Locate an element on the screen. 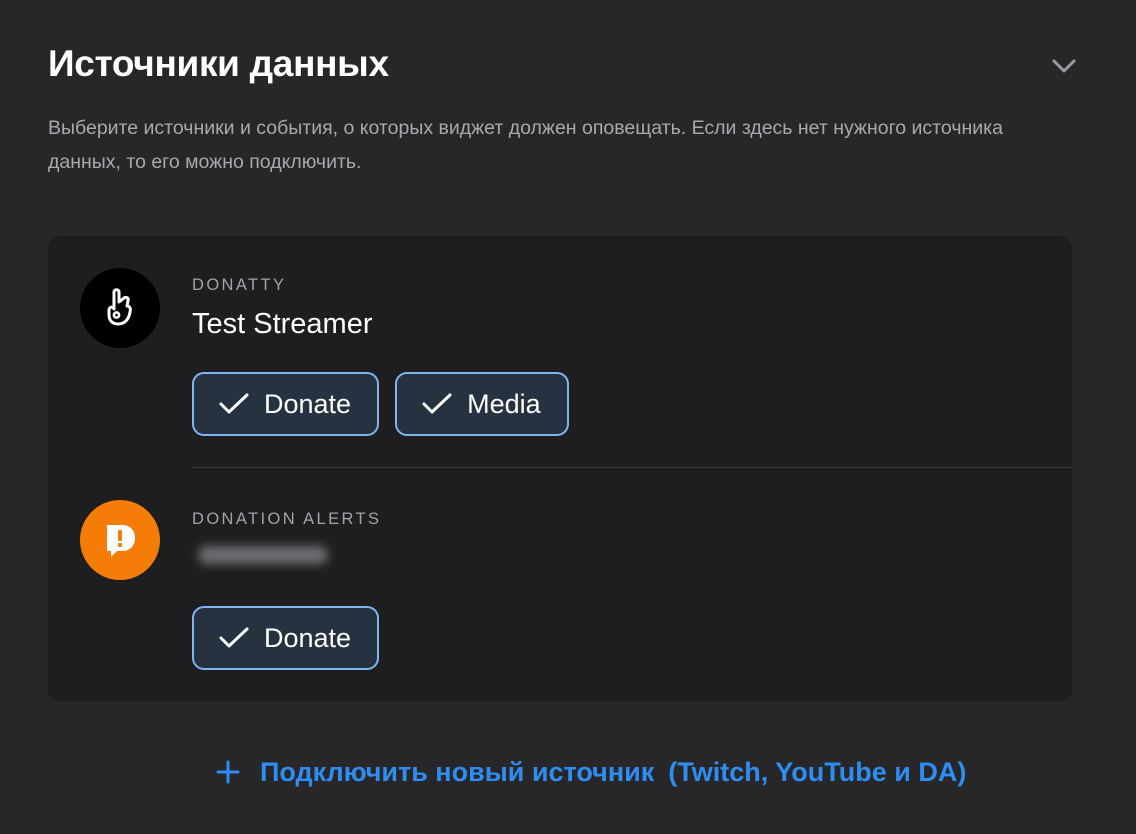 The image size is (1136, 834). event-chips: Donate Media is located at coordinates (380, 404).